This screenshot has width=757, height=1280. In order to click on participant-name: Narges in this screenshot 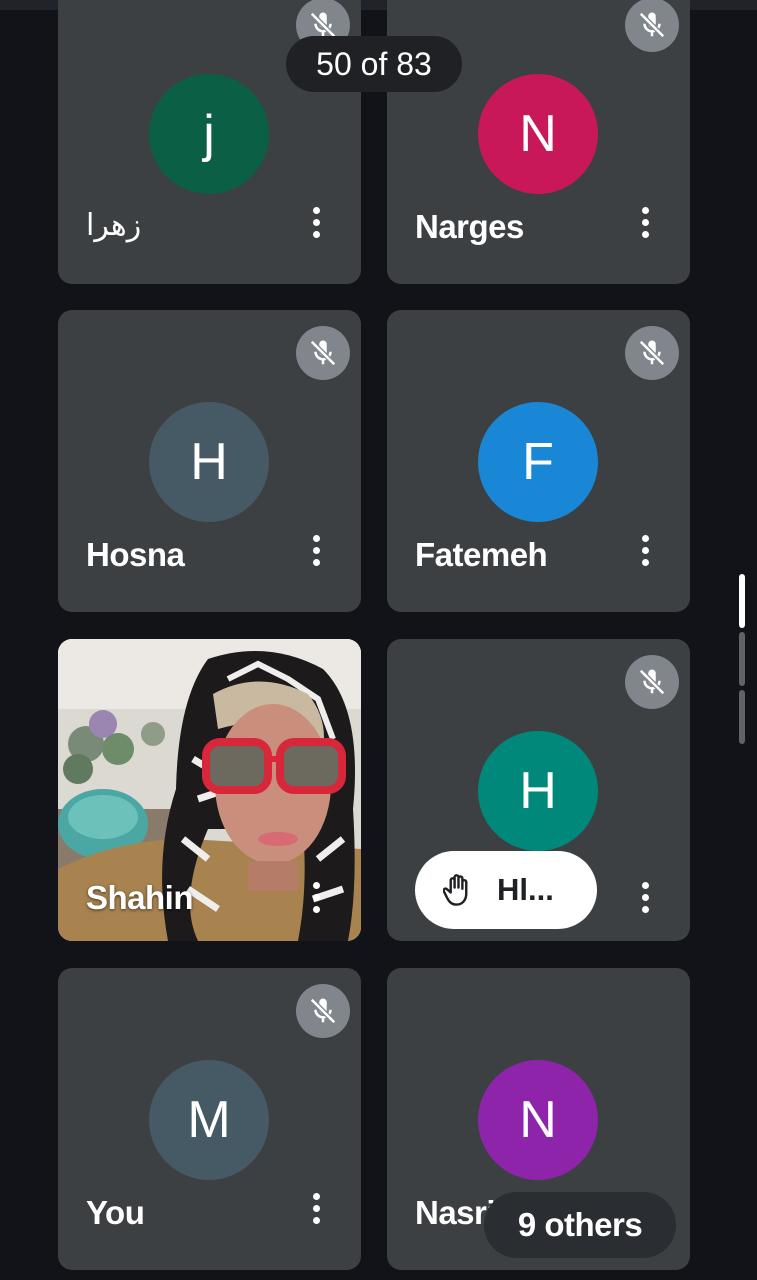, I will do `click(469, 226)`.